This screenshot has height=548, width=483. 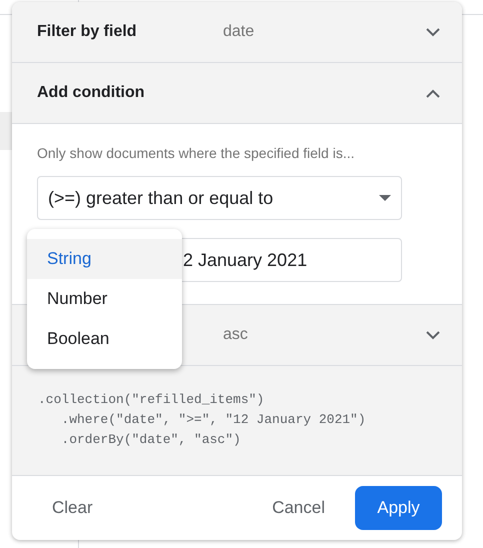 What do you see at coordinates (239, 32) in the screenshot?
I see `section-value: date` at bounding box center [239, 32].